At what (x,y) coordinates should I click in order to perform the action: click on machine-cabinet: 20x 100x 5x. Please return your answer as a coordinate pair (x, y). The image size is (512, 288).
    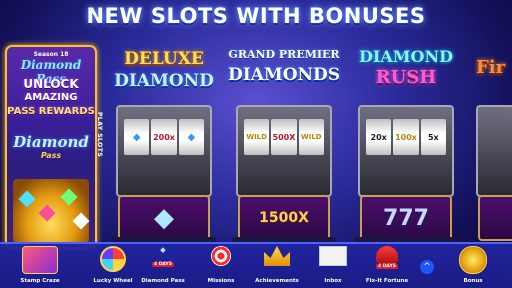
    Looking at the image, I should click on (406, 151).